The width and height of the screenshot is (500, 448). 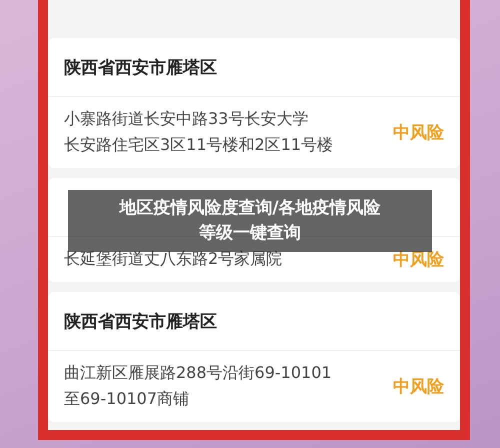 What do you see at coordinates (199, 132) in the screenshot?
I see `address-text: 小寨路街道长安中路33号长安大学 长安路住宅区3区11号楼和2区11号楼` at bounding box center [199, 132].